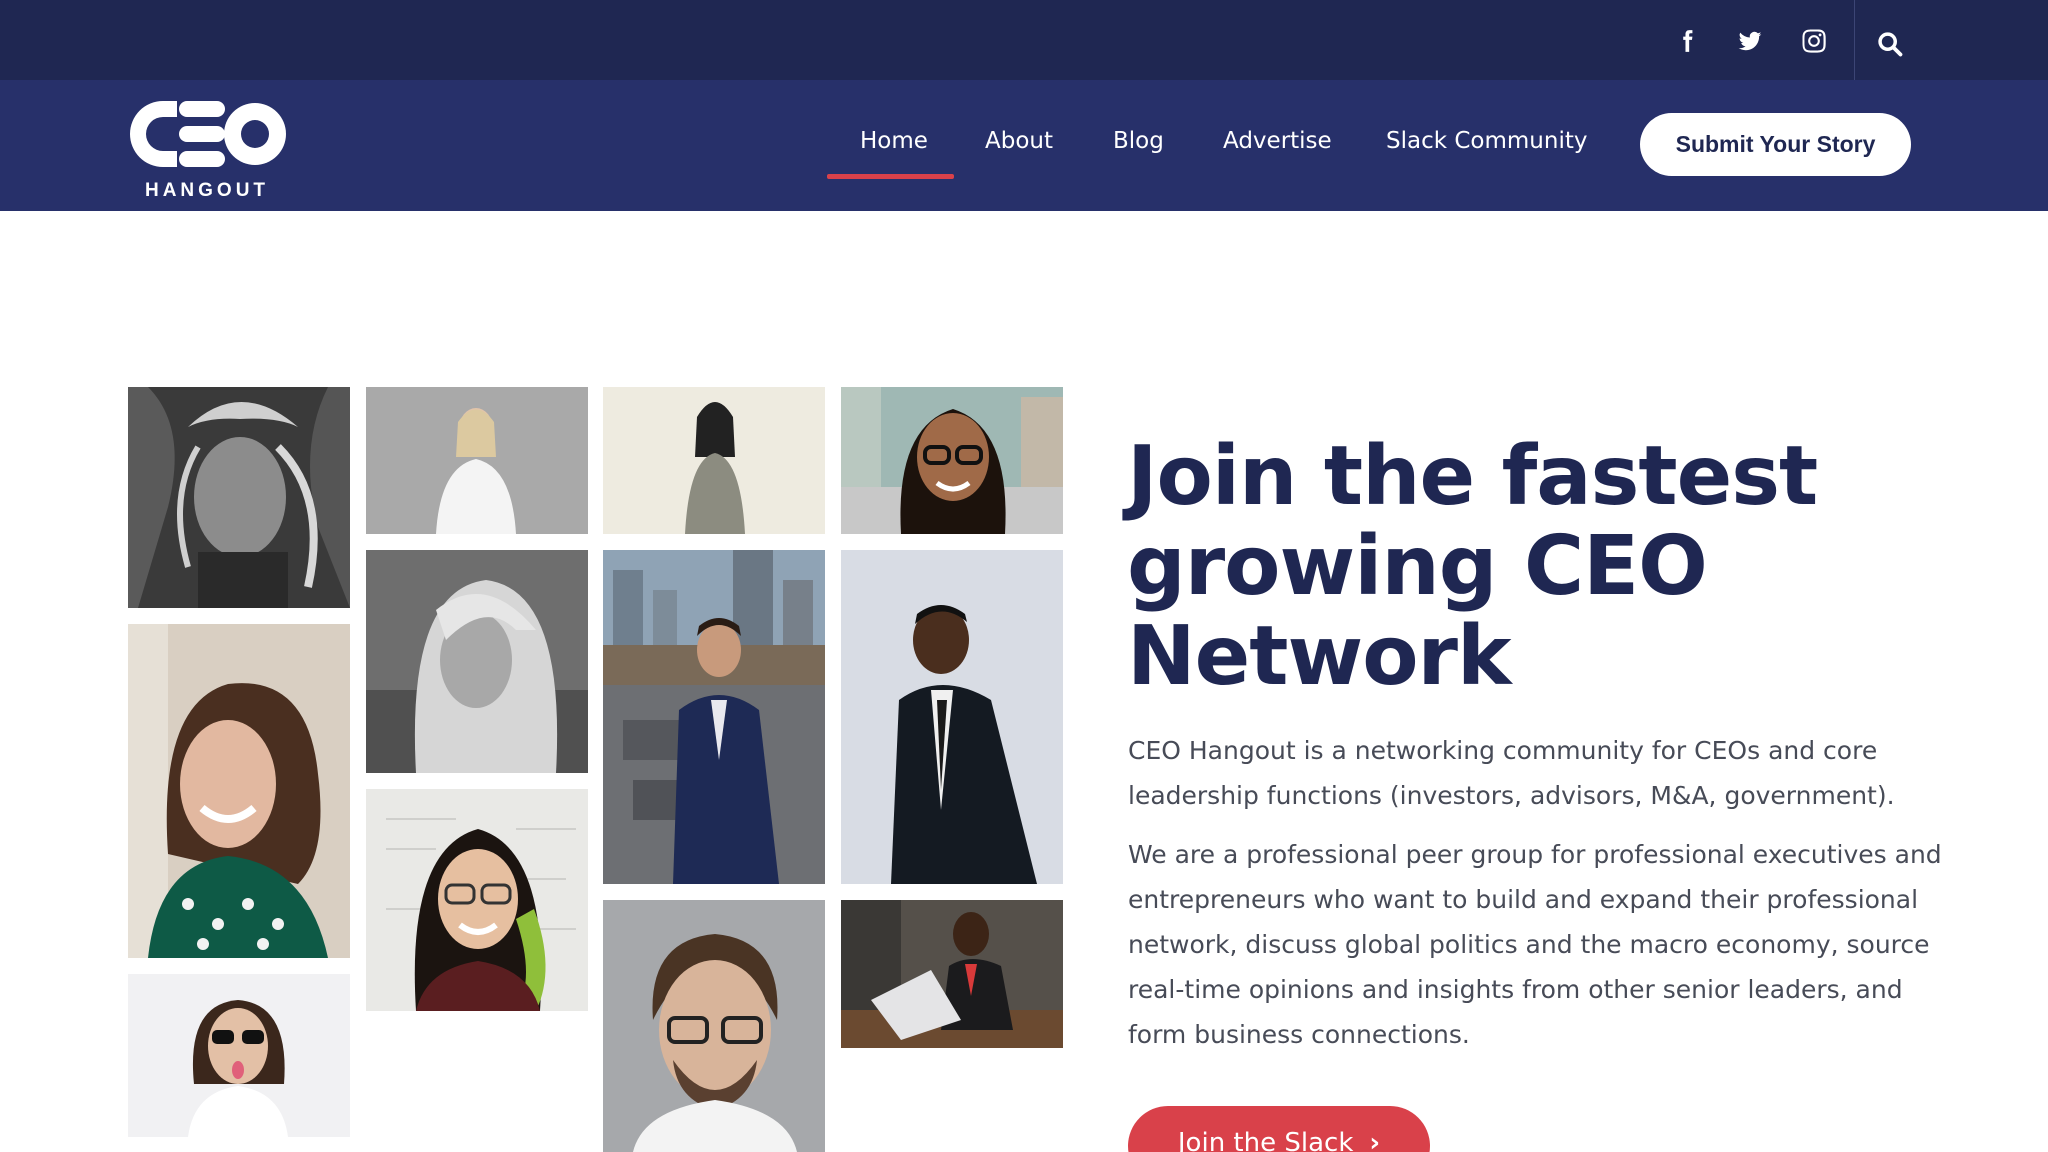  Describe the element at coordinates (1890, 44) in the screenshot. I see `search-icon` at that location.